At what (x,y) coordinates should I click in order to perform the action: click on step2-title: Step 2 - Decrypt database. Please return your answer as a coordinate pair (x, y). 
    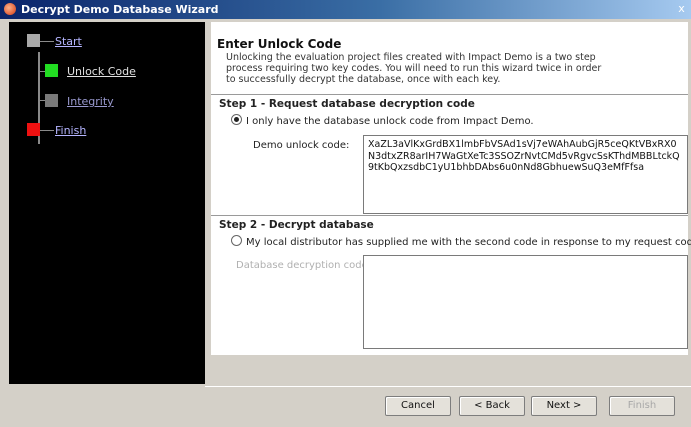
    Looking at the image, I should click on (296, 225).